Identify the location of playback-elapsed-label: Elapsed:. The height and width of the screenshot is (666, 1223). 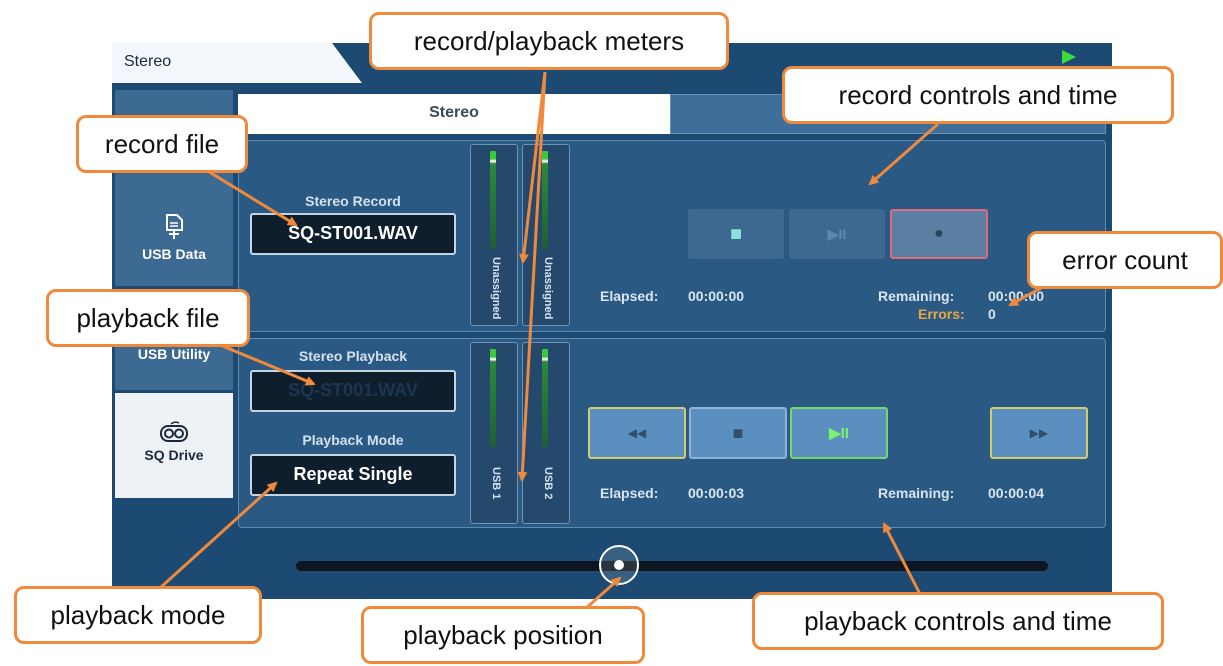
(629, 493).